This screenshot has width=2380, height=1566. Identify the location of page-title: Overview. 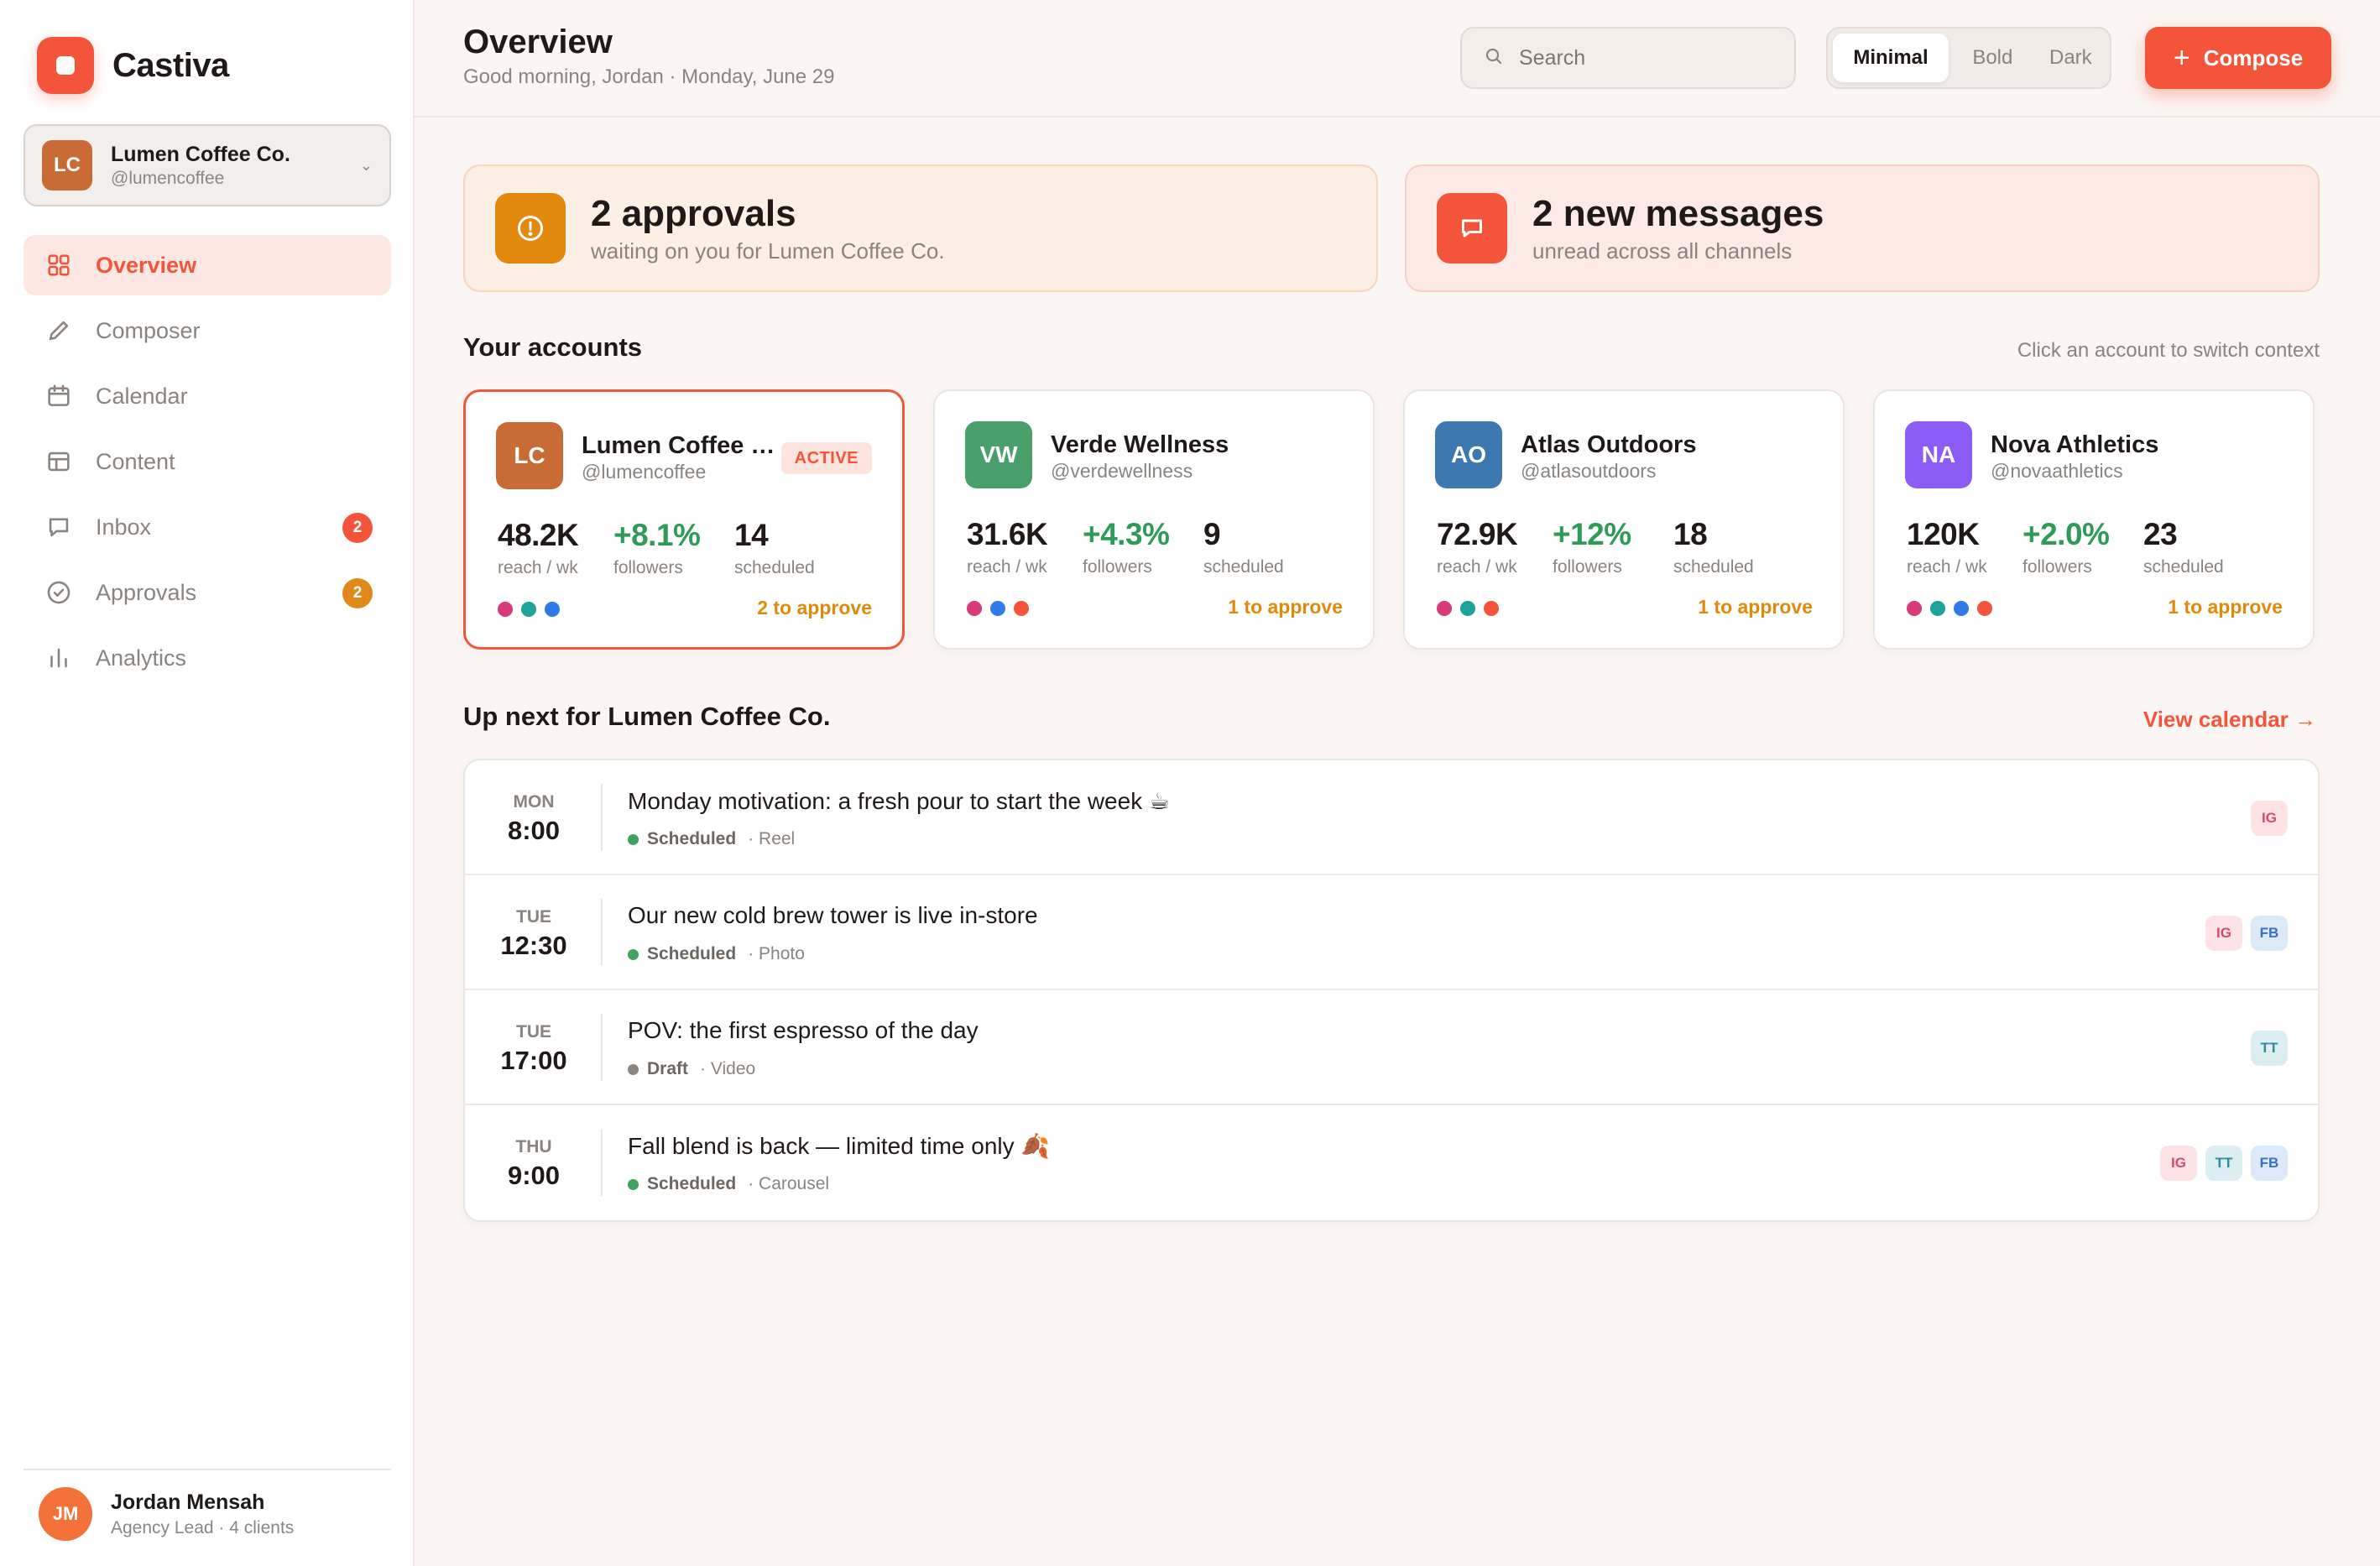
(538, 42).